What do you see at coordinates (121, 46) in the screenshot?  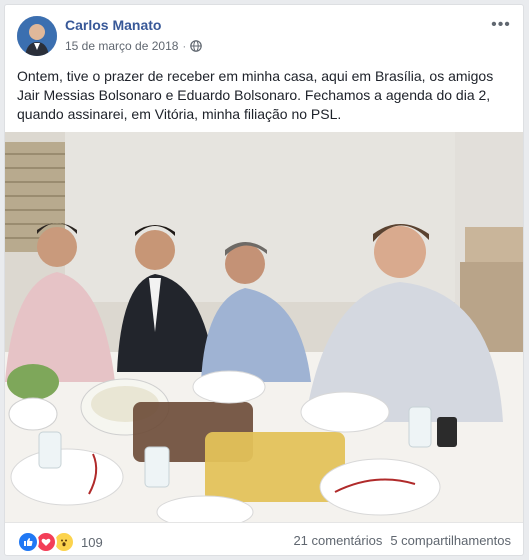 I see `post-date: 15 de março de 2018` at bounding box center [121, 46].